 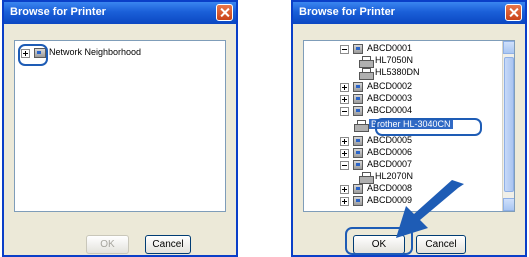 I want to click on tree-node: HL5380DN, so click(x=419, y=73).